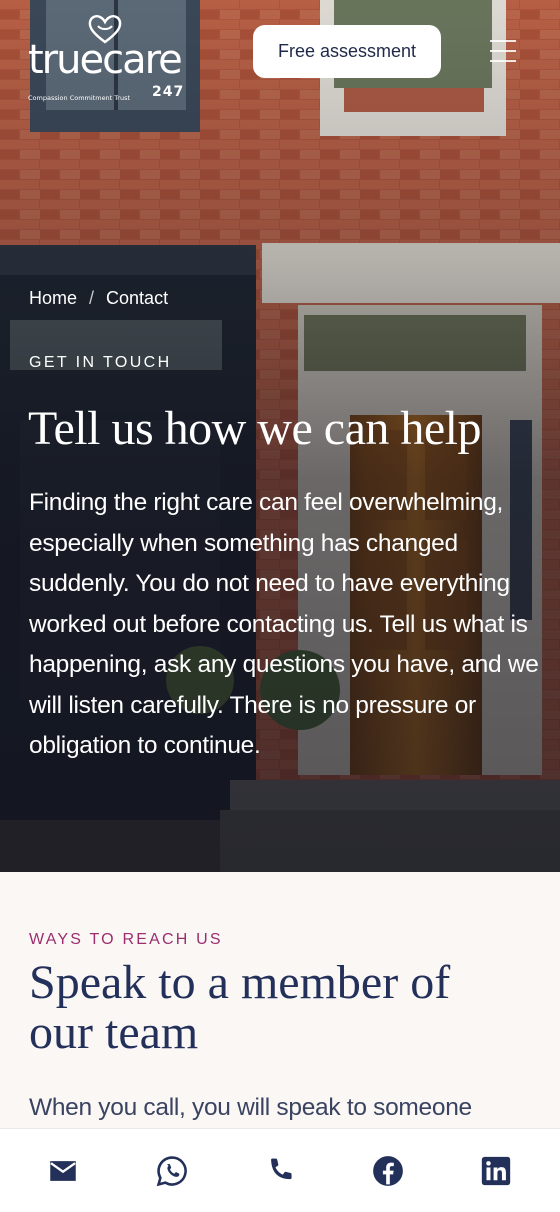 Image resolution: width=560 pixels, height=1212 pixels. What do you see at coordinates (240, 1007) in the screenshot?
I see `section-title: Speak to a member of our team` at bounding box center [240, 1007].